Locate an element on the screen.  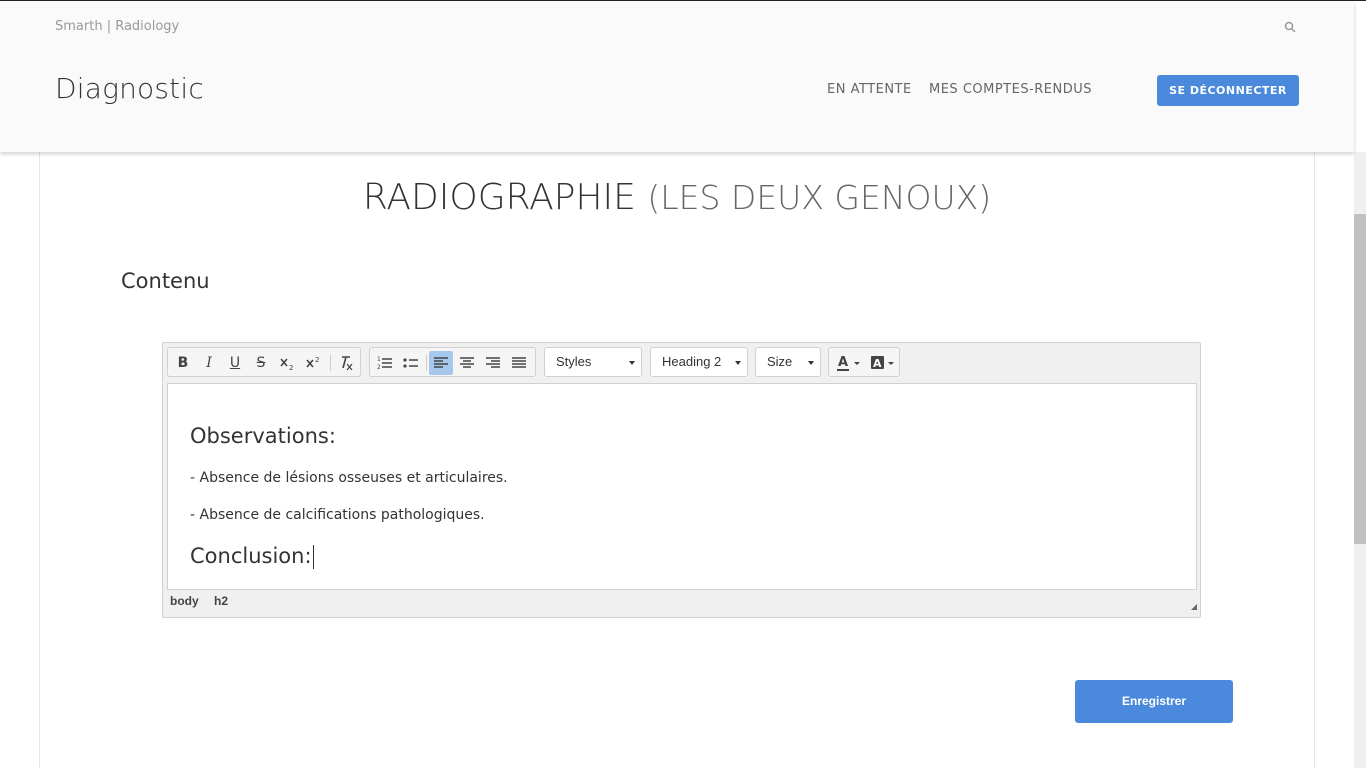
format-select-label: Heading 2 is located at coordinates (692, 361).